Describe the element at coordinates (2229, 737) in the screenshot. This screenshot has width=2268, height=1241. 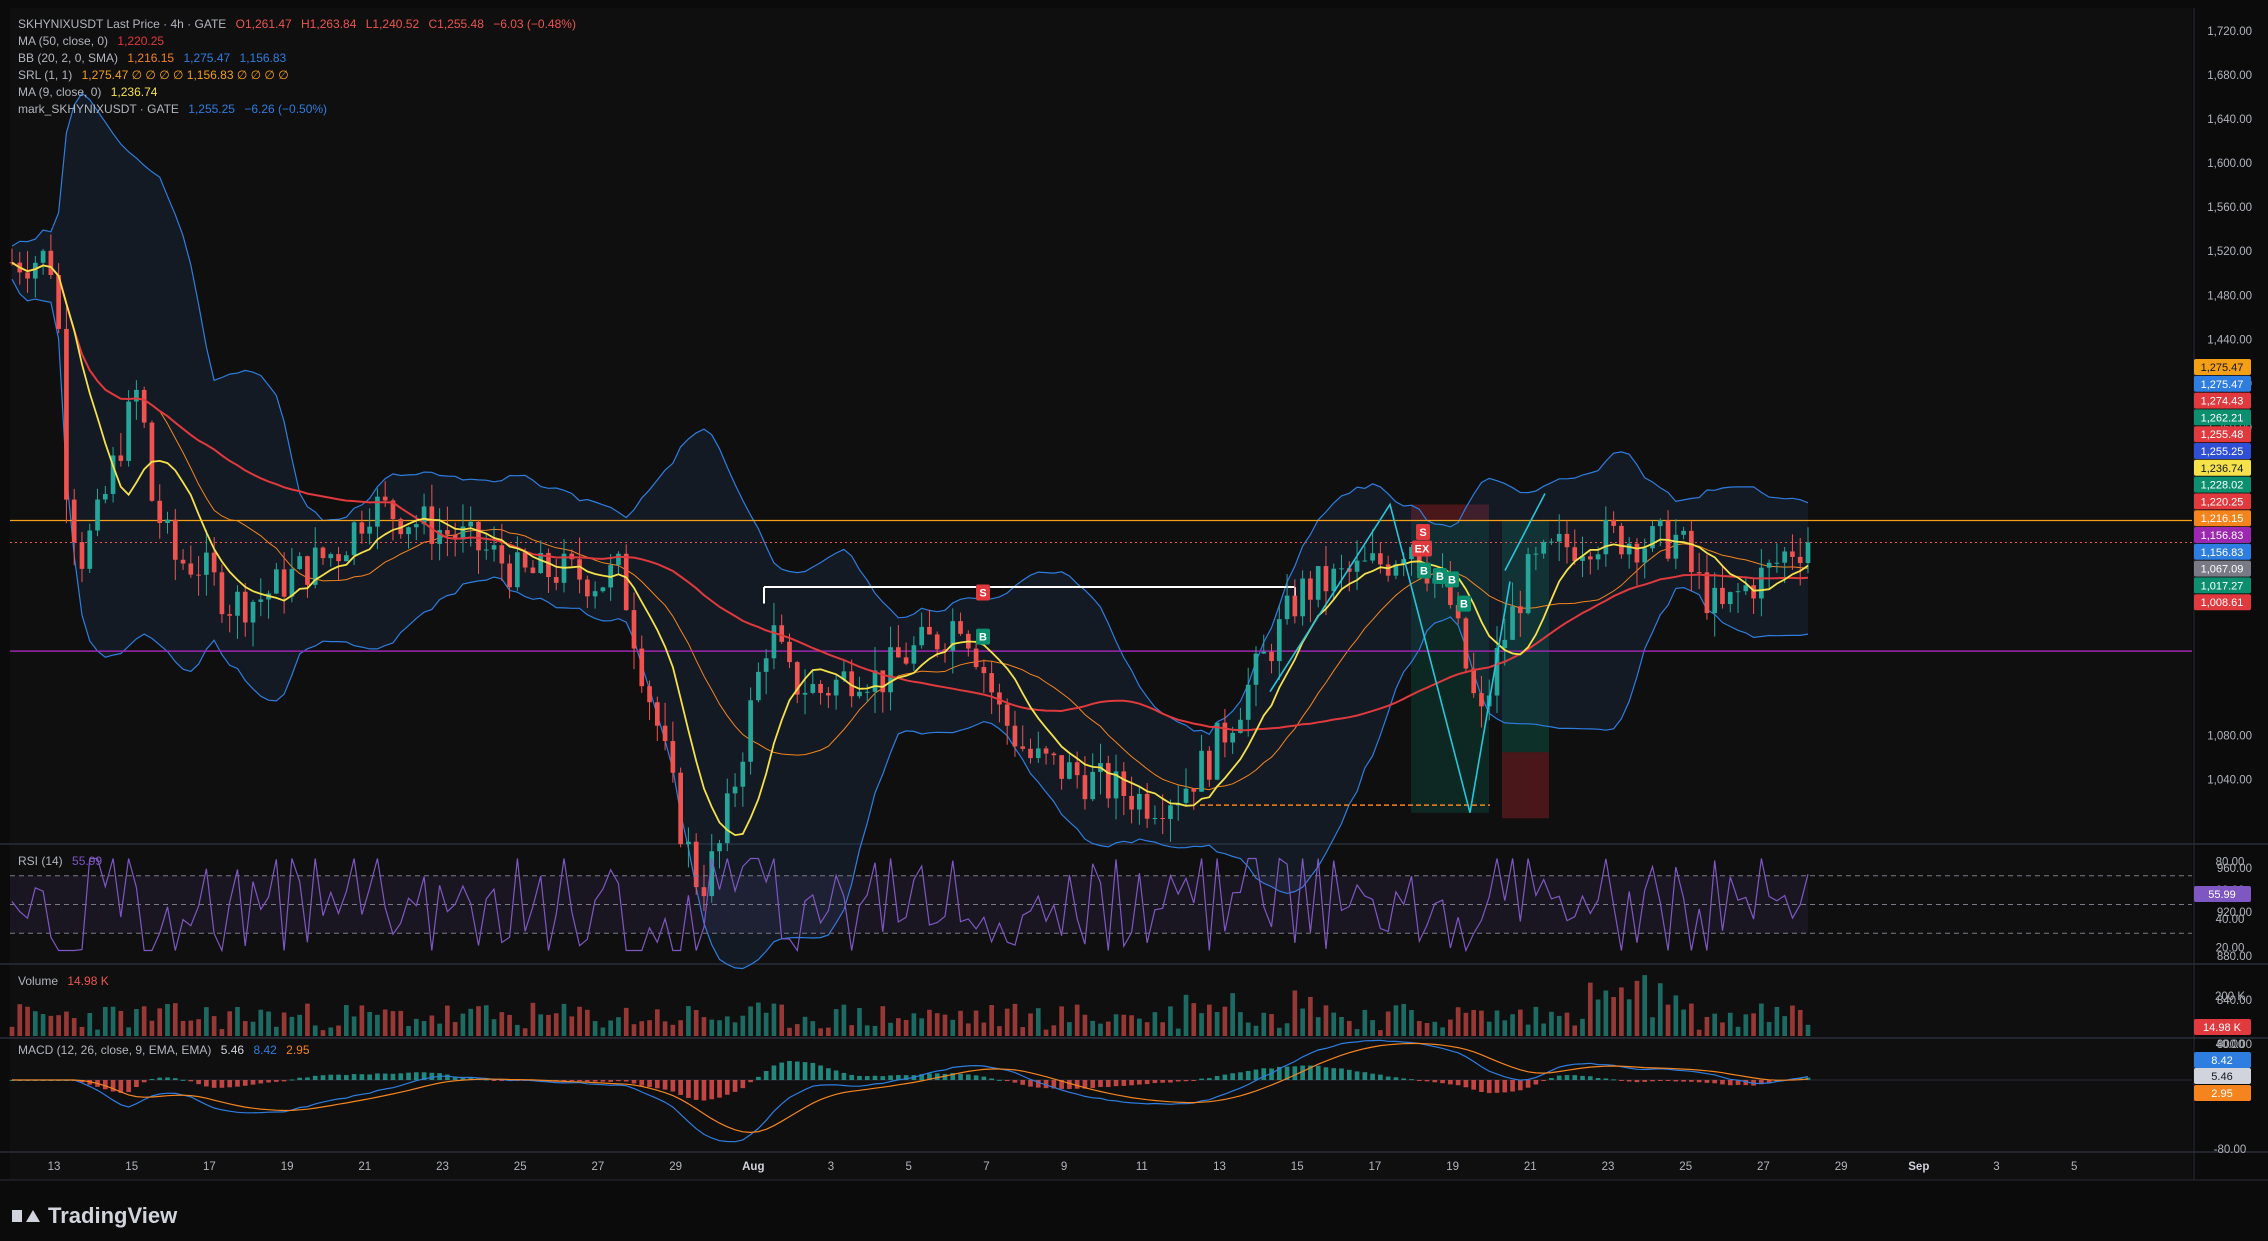
I see `price-axis-label: 1,080.00` at that location.